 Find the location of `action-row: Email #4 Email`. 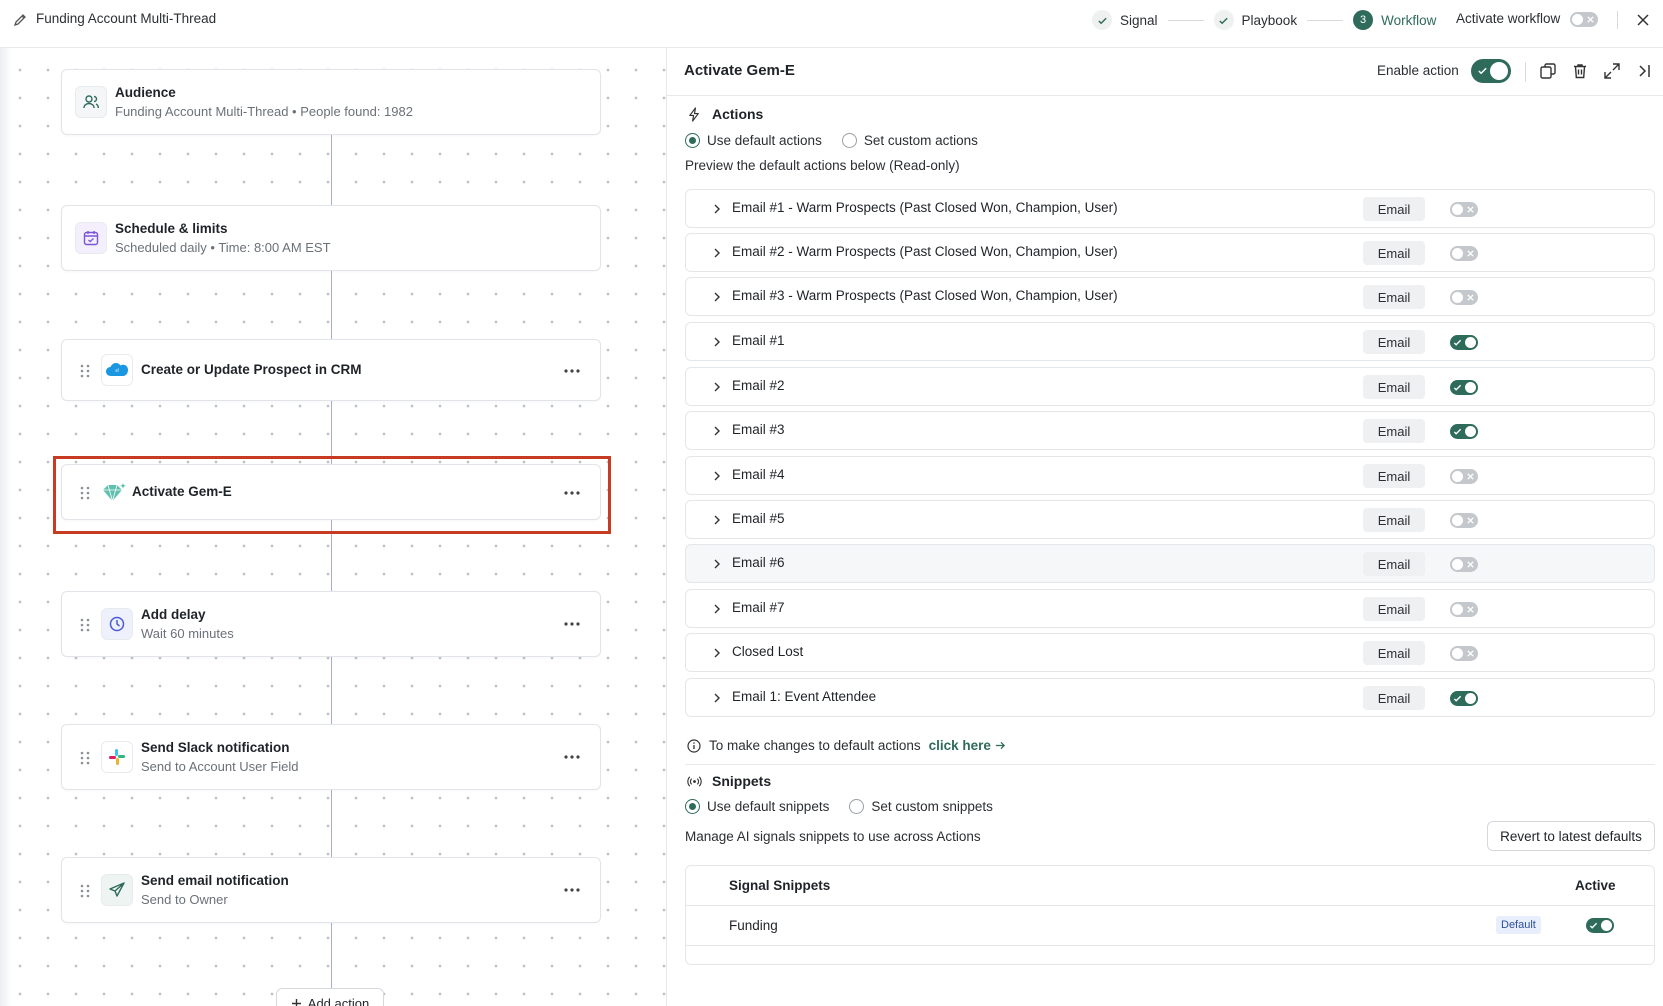

action-row: Email #4 Email is located at coordinates (1170, 475).